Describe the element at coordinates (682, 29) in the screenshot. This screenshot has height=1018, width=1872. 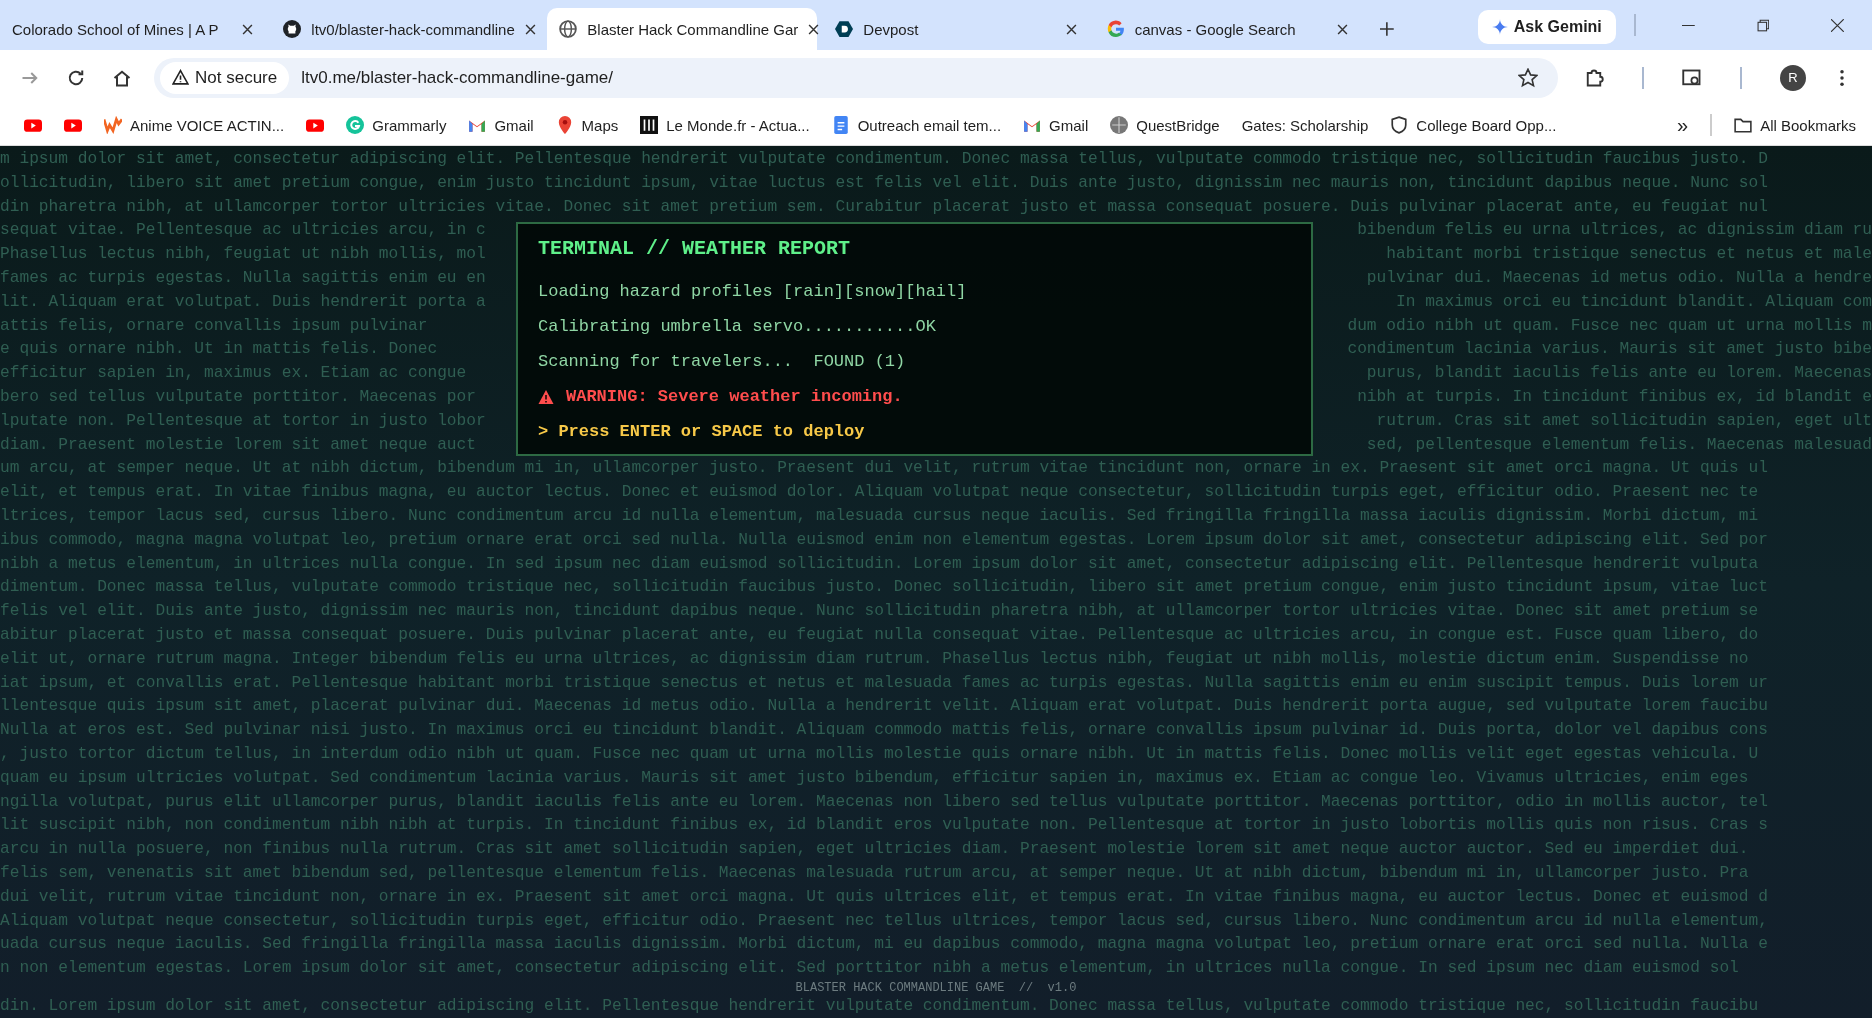
I see `browser-tab: Blaster Hack Commandline Gar` at that location.